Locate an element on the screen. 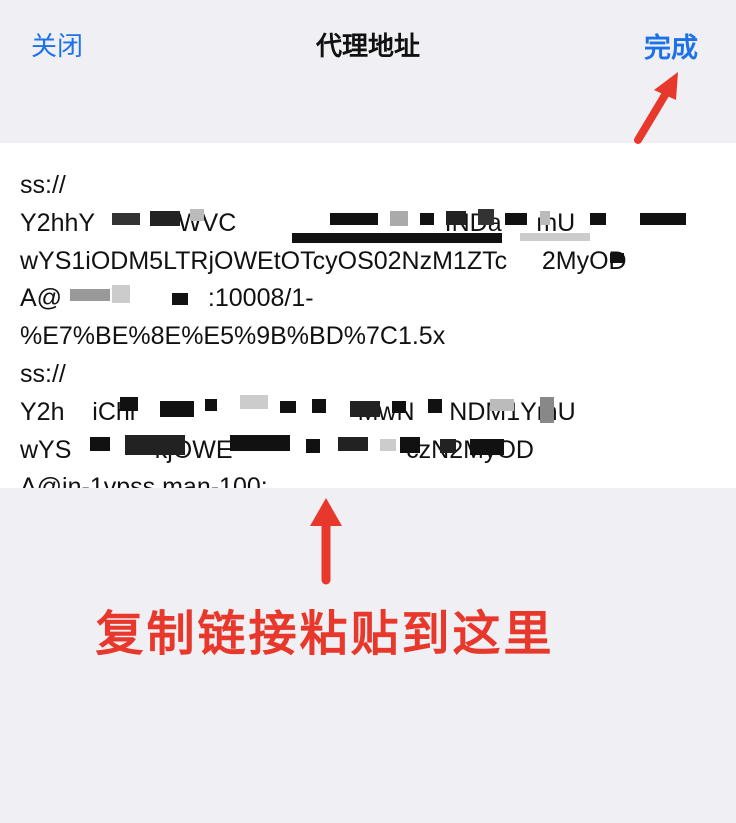 Image resolution: width=736 pixels, height=823 pixels. instruction-annotation: 复制链接粘贴到这里 is located at coordinates (325, 634).